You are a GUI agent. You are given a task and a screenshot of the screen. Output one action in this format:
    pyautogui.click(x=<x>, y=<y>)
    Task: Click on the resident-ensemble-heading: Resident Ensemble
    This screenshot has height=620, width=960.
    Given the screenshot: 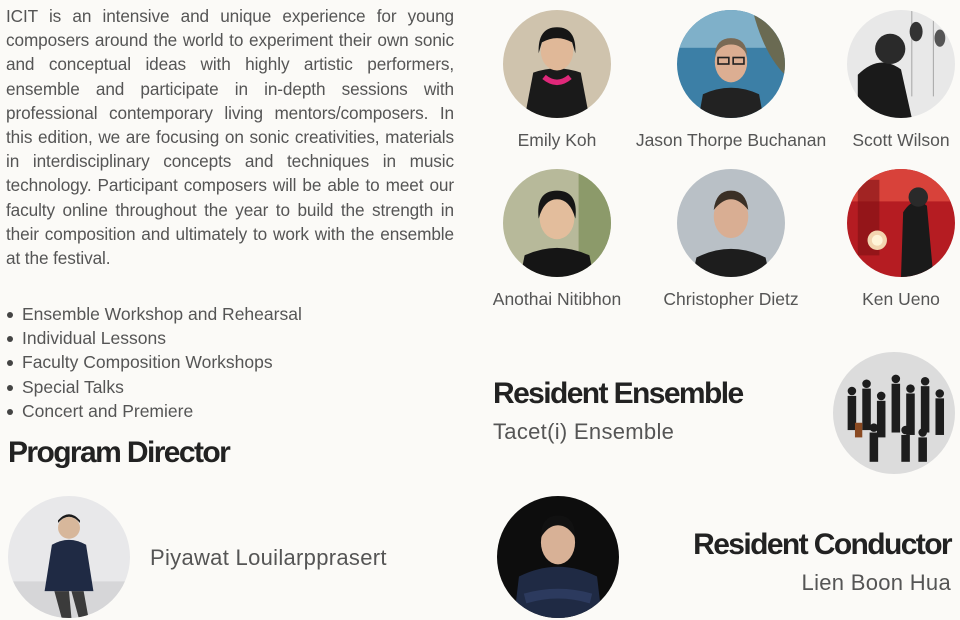 What is the action you would take?
    pyautogui.click(x=618, y=393)
    